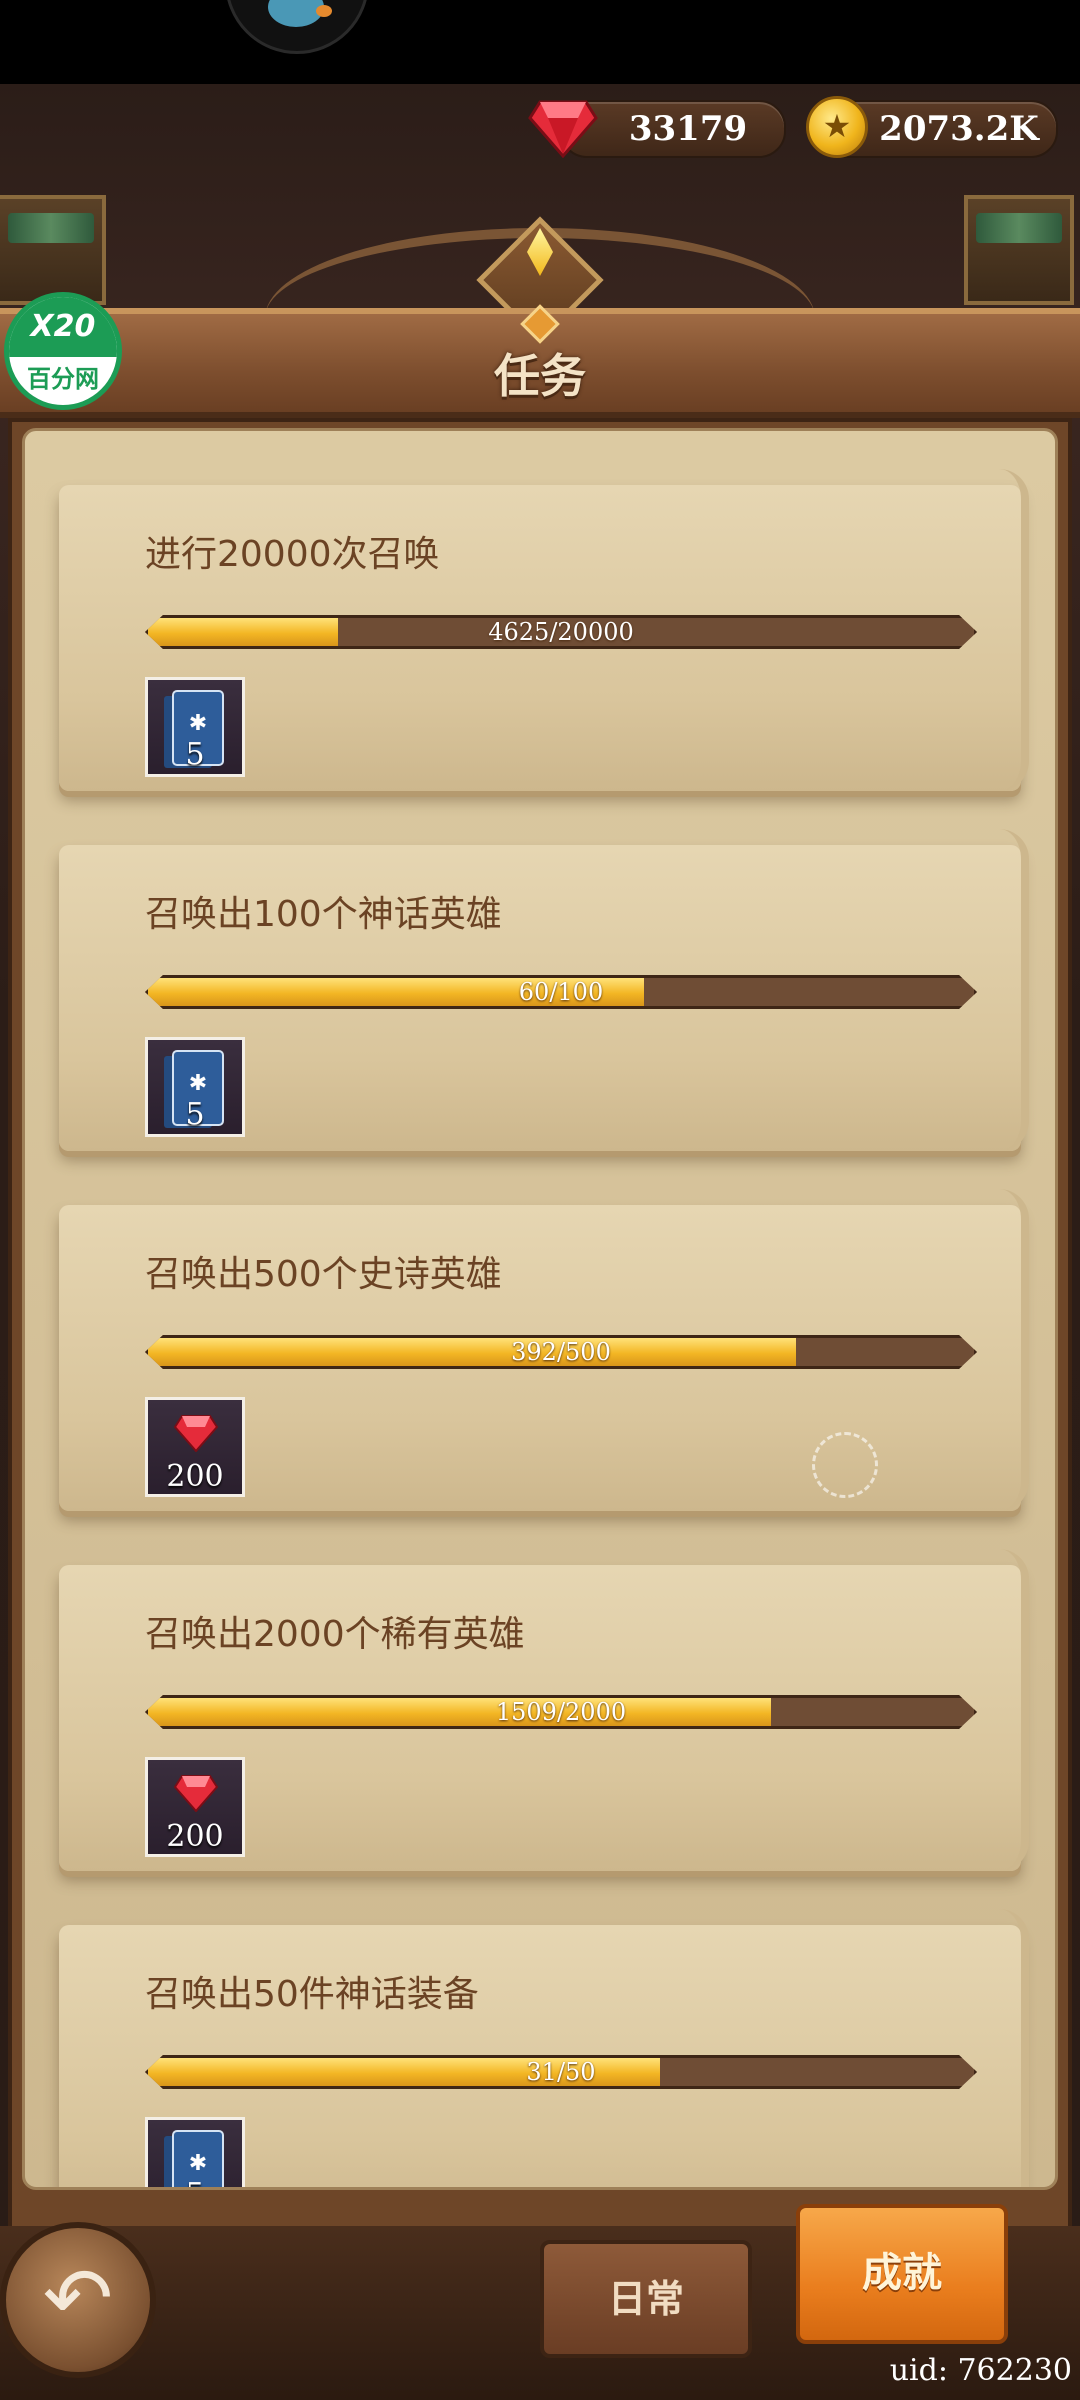  I want to click on progress-bar: 31/50, so click(561, 2072).